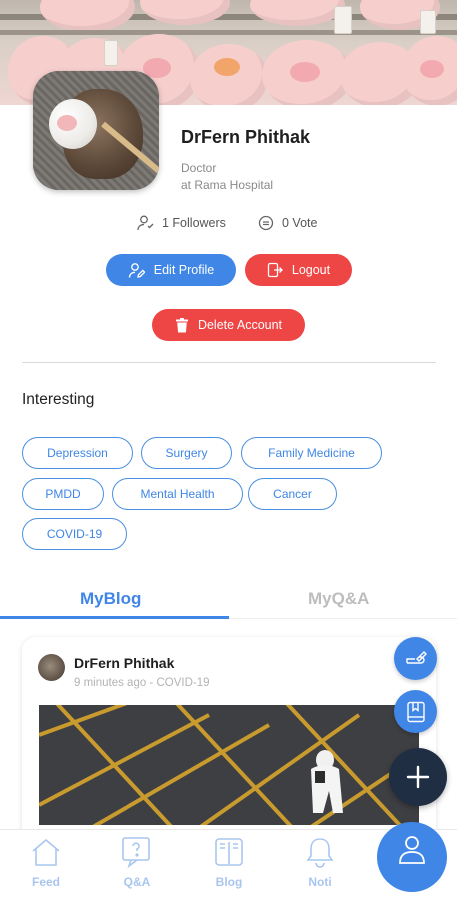  What do you see at coordinates (136, 270) in the screenshot?
I see `edit-user-icon` at bounding box center [136, 270].